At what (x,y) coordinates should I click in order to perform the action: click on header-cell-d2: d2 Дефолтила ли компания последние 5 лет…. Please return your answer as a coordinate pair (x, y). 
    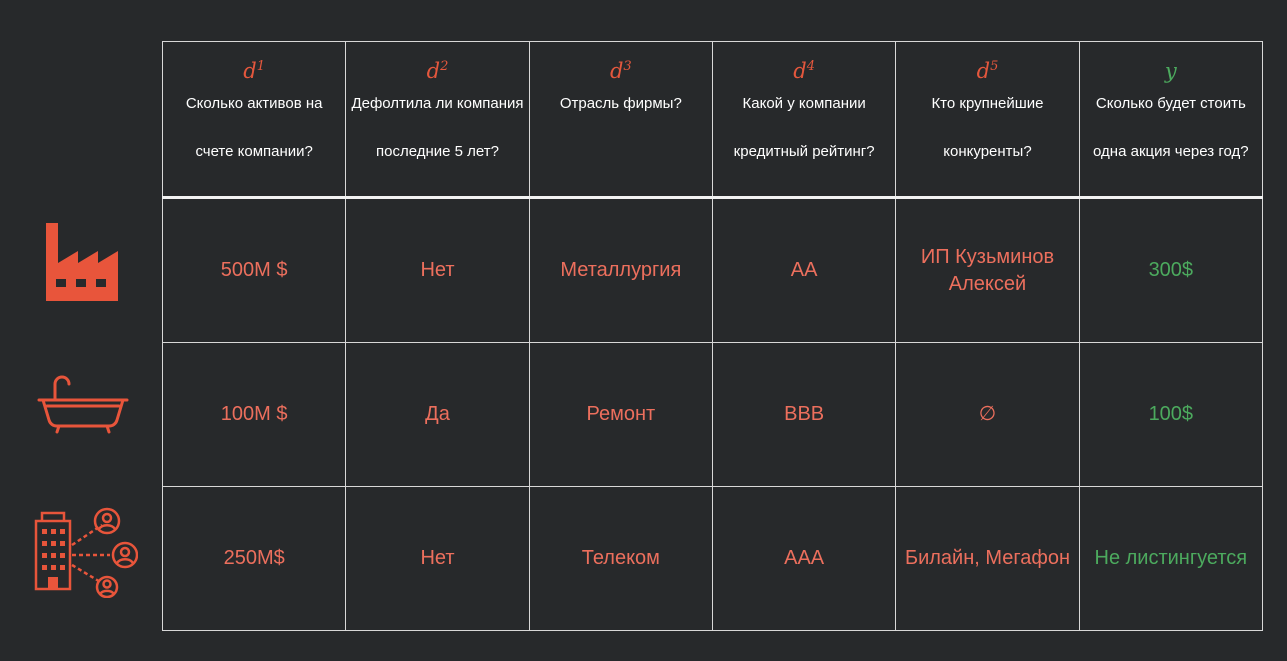
    Looking at the image, I should click on (437, 120).